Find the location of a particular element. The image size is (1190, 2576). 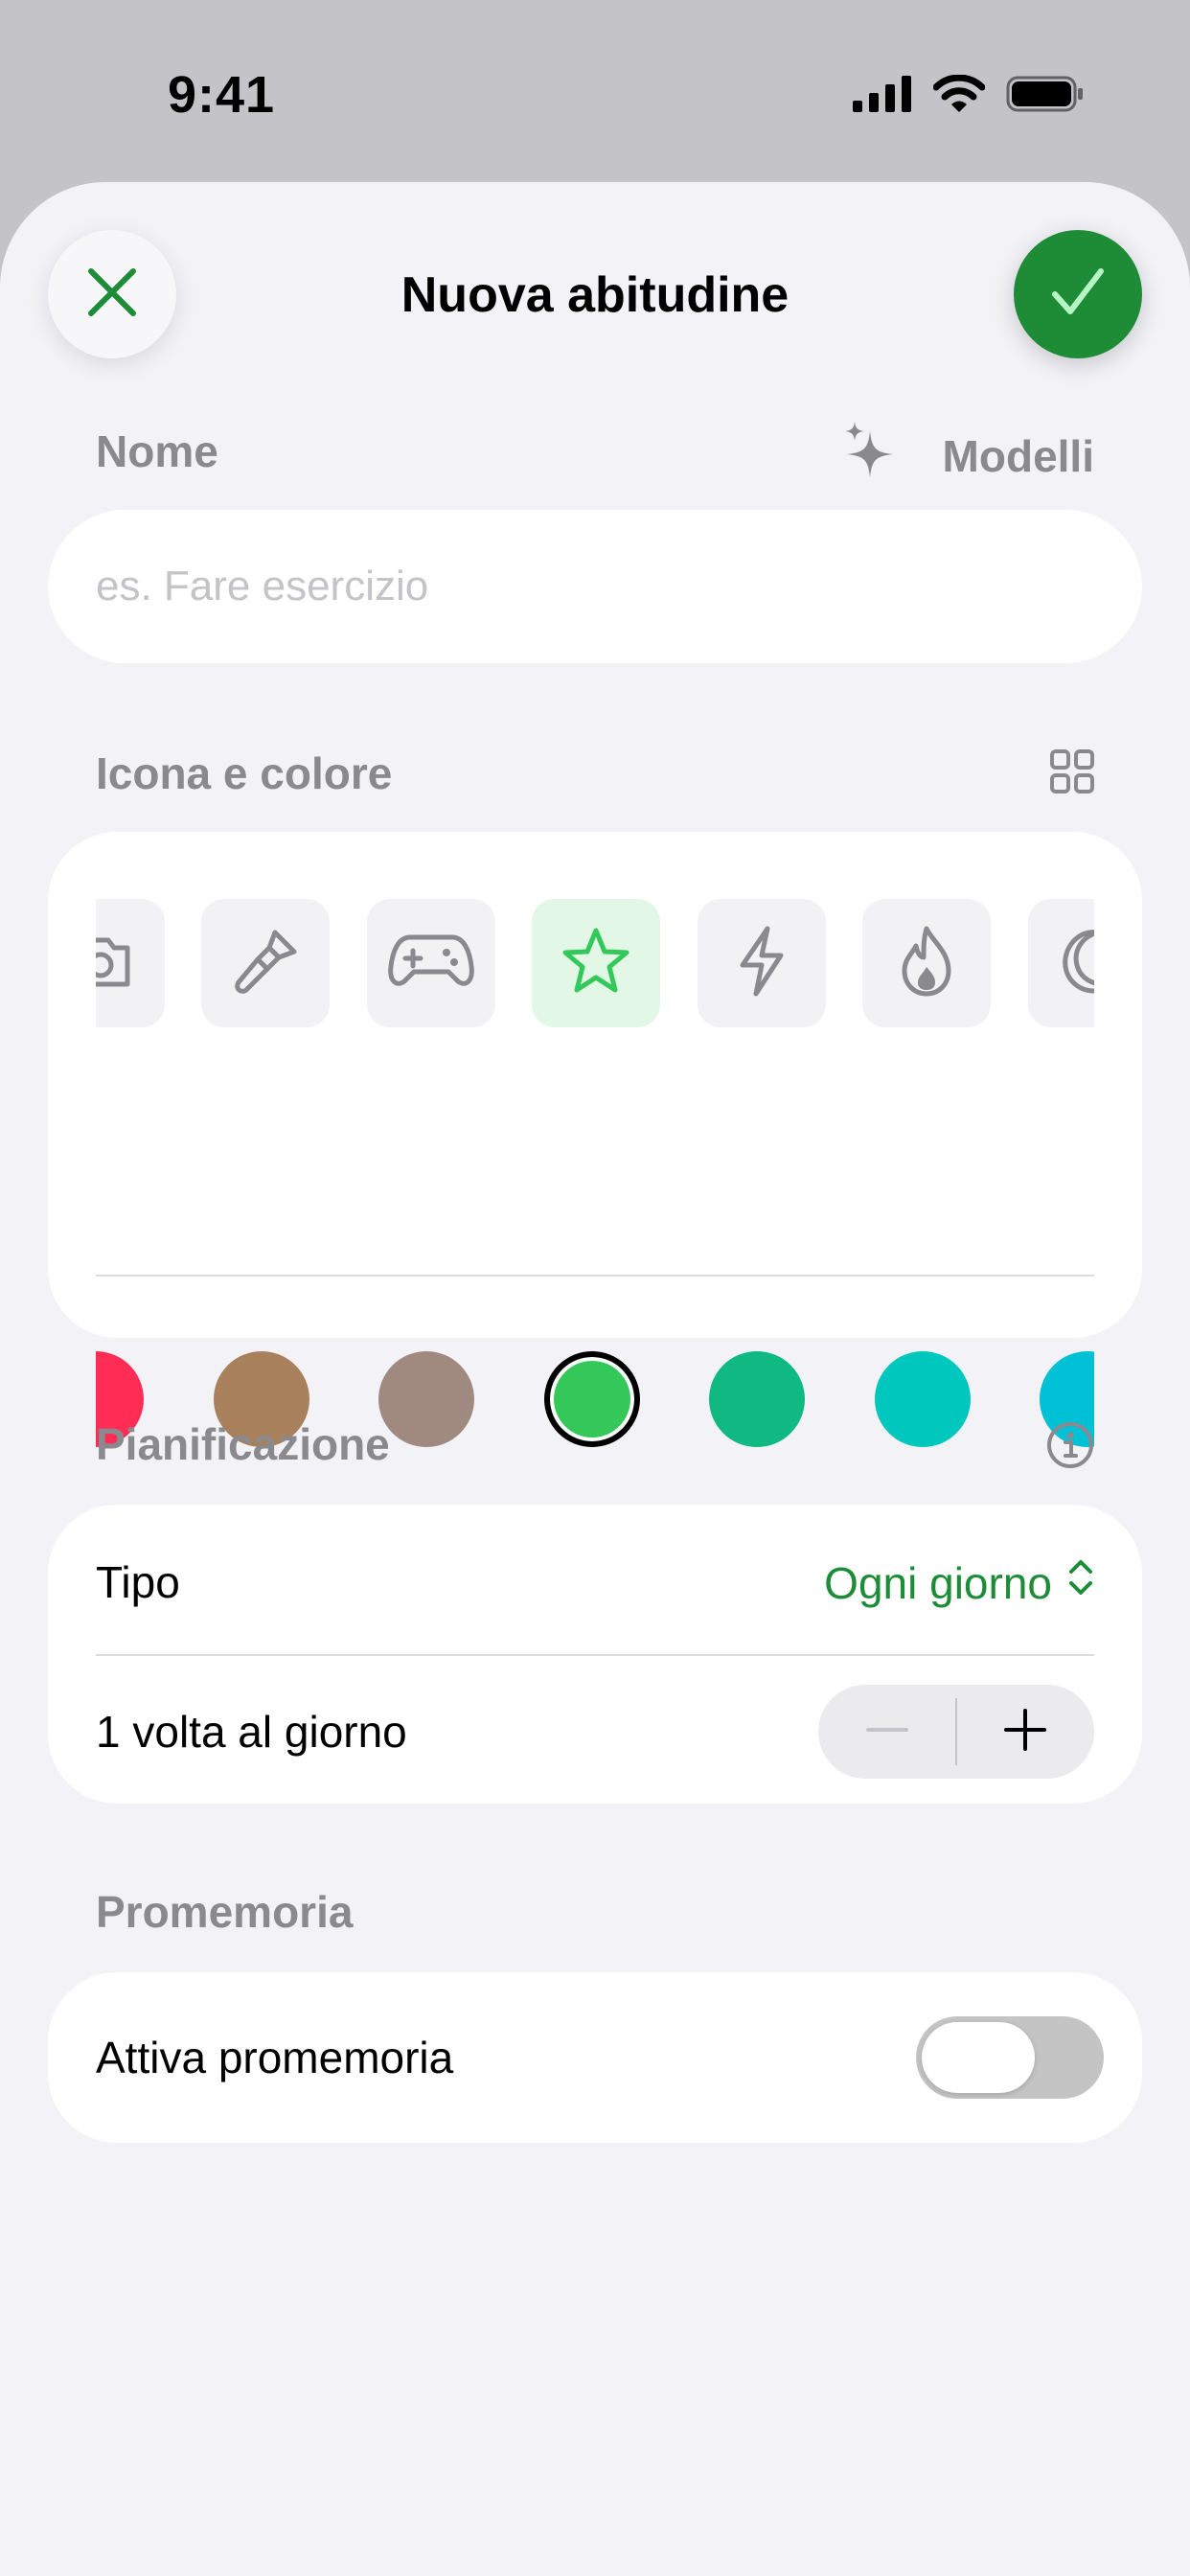

icon-option-moon is located at coordinates (1061, 963).